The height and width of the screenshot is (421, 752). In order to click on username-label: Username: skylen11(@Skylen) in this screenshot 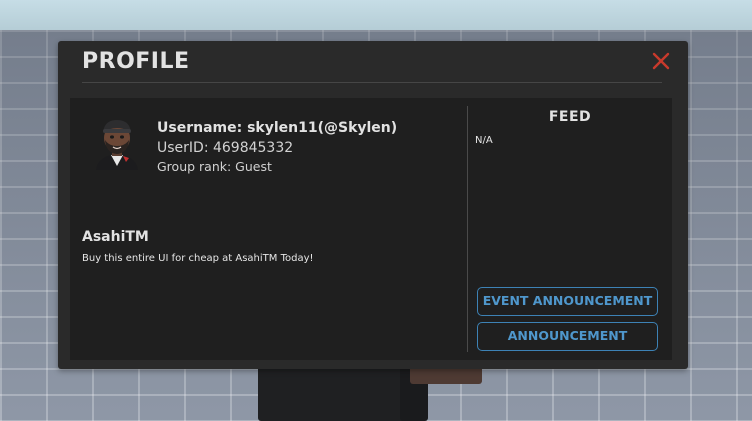, I will do `click(277, 128)`.